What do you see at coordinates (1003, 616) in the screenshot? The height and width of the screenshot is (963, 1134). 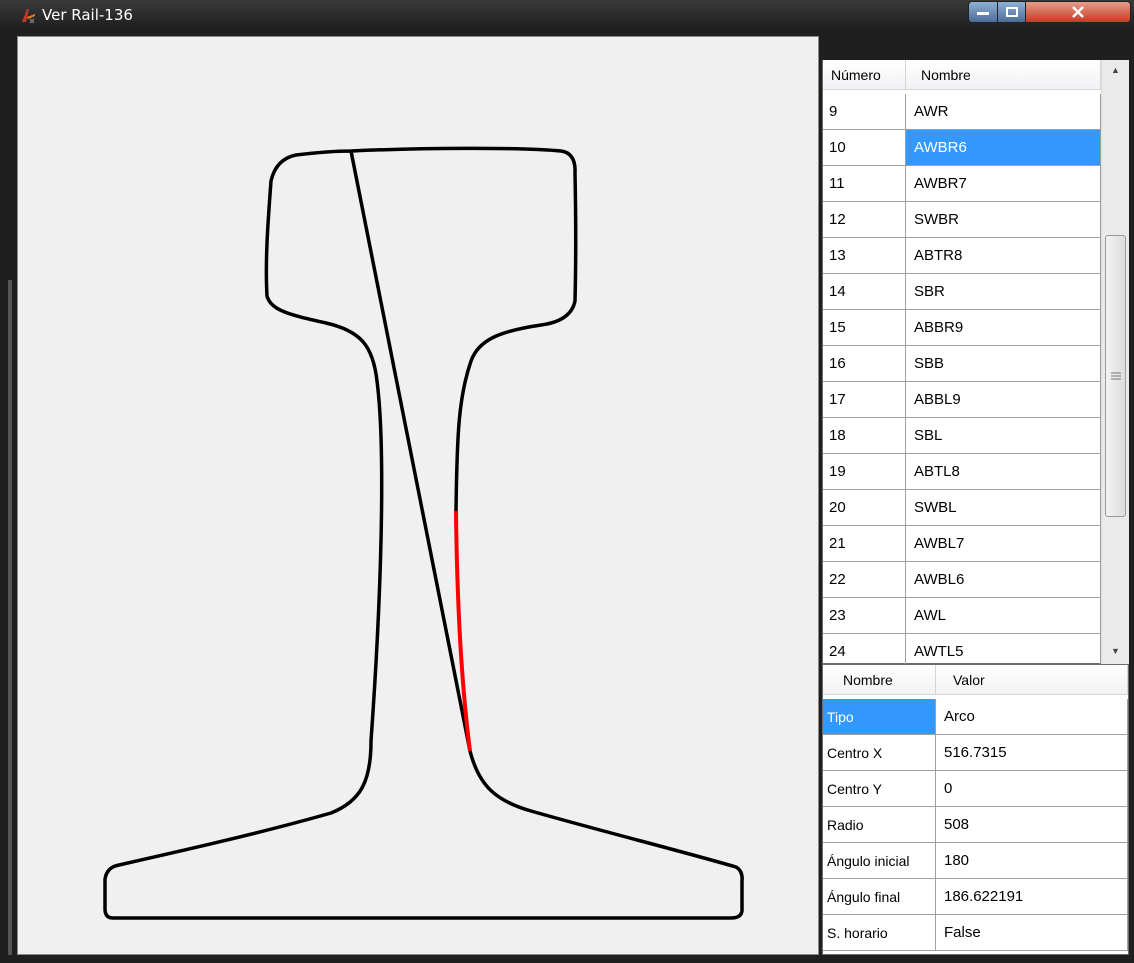 I see `cell-nombre: AWL` at bounding box center [1003, 616].